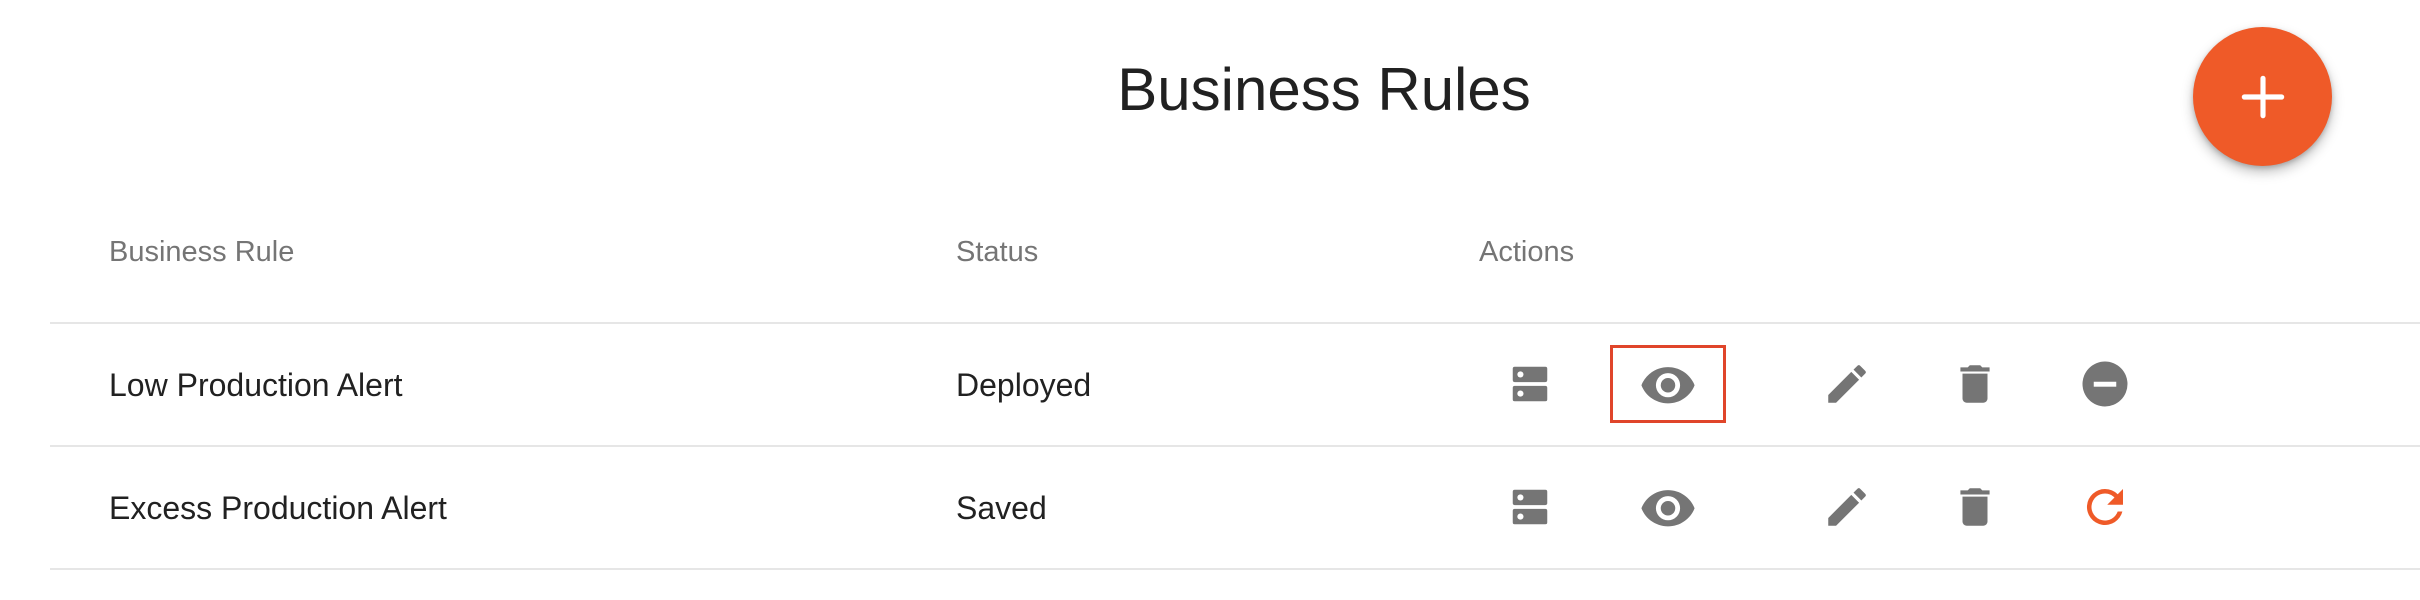 This screenshot has height=600, width=2420. I want to click on add-business-rule-button, so click(2262, 96).